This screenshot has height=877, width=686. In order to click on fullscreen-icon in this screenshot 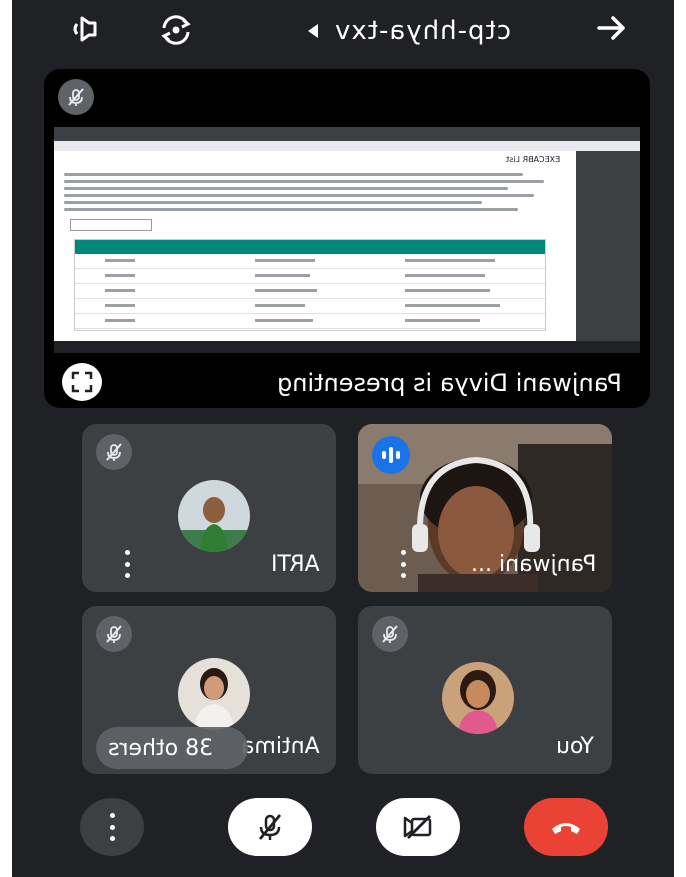, I will do `click(82, 382)`.